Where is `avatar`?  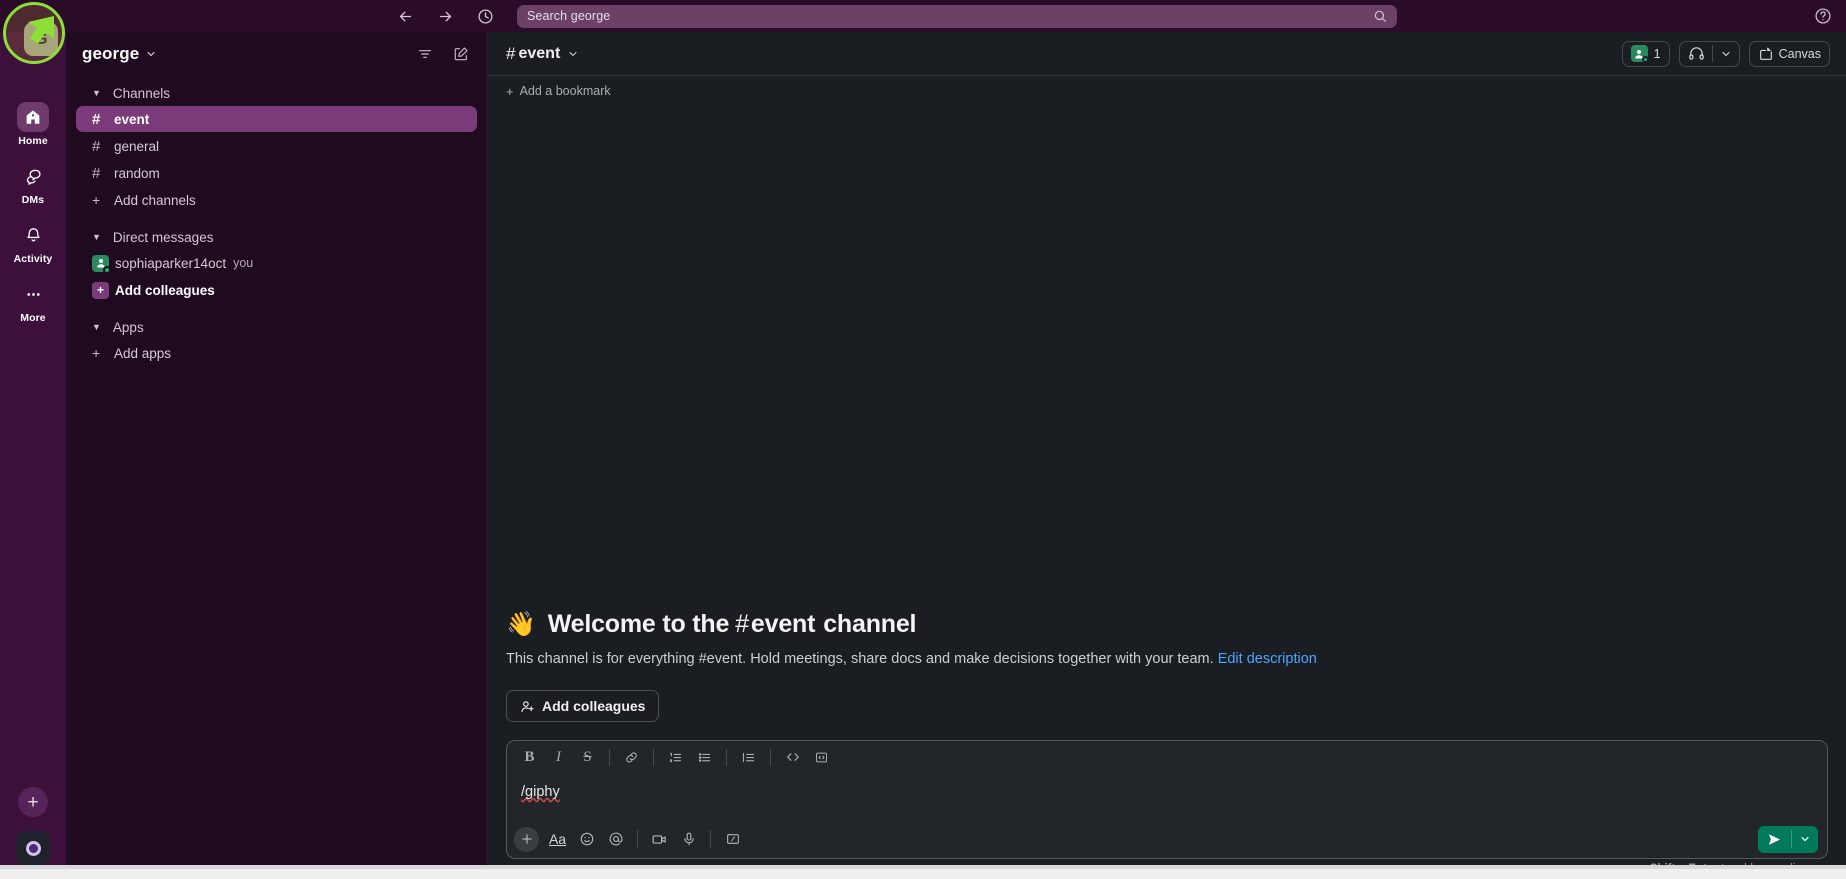 avatar is located at coordinates (33, 848).